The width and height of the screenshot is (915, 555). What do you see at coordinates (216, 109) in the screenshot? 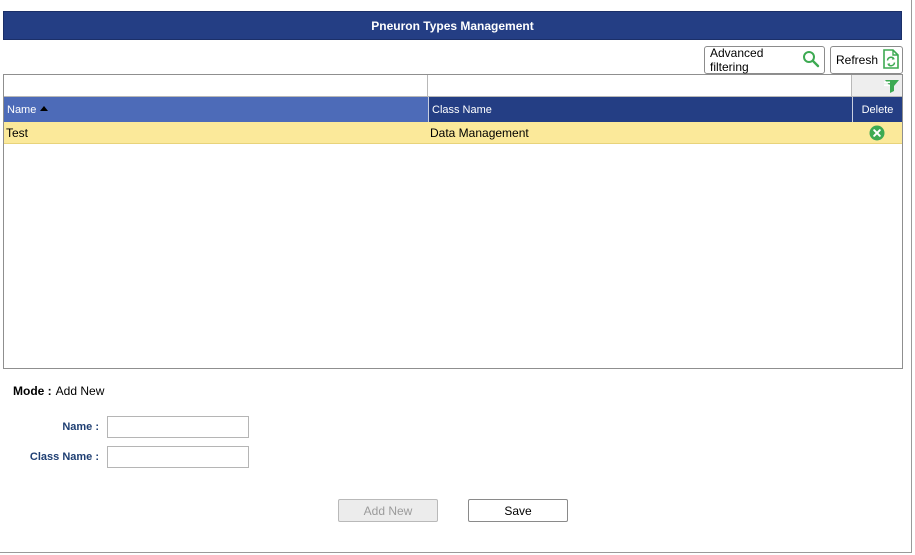
I see `column-header-name: Name` at bounding box center [216, 109].